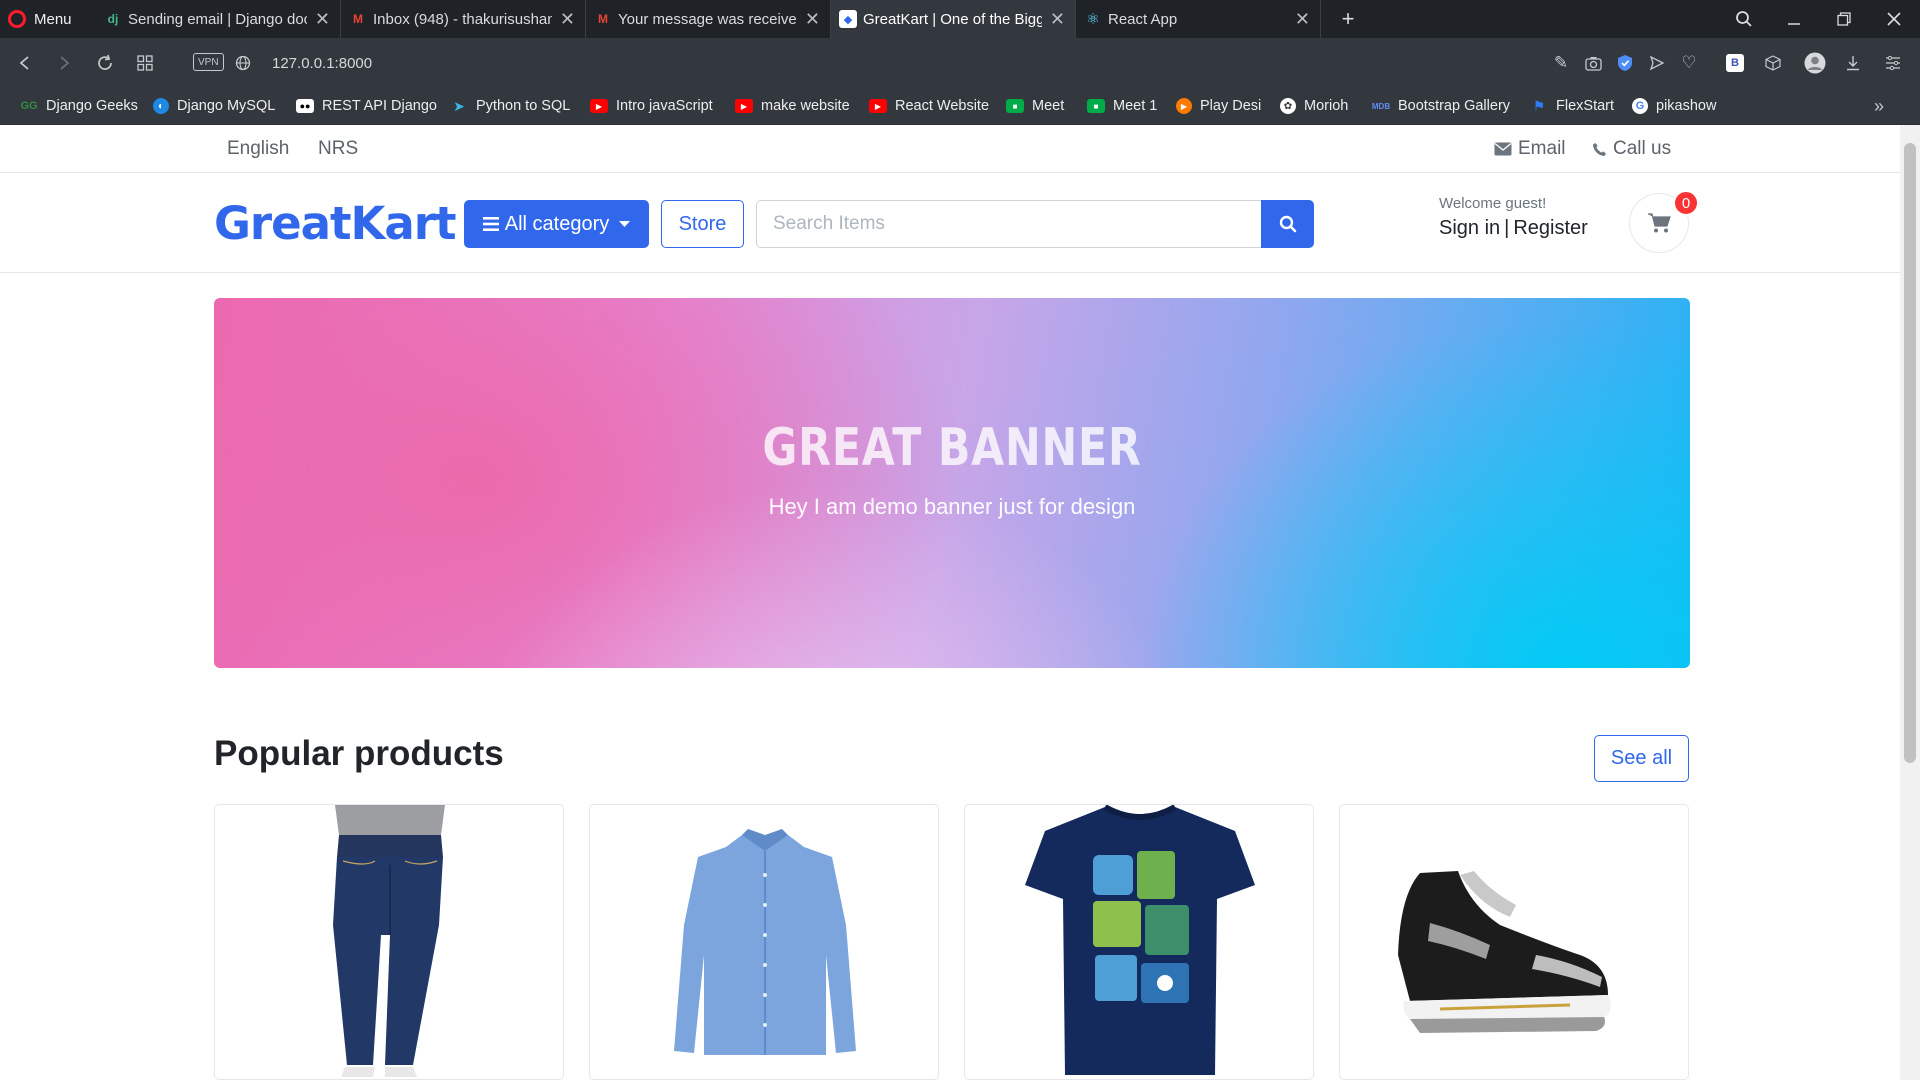 The height and width of the screenshot is (1080, 1920). I want to click on opera-menu-button: Menu, so click(40, 19).